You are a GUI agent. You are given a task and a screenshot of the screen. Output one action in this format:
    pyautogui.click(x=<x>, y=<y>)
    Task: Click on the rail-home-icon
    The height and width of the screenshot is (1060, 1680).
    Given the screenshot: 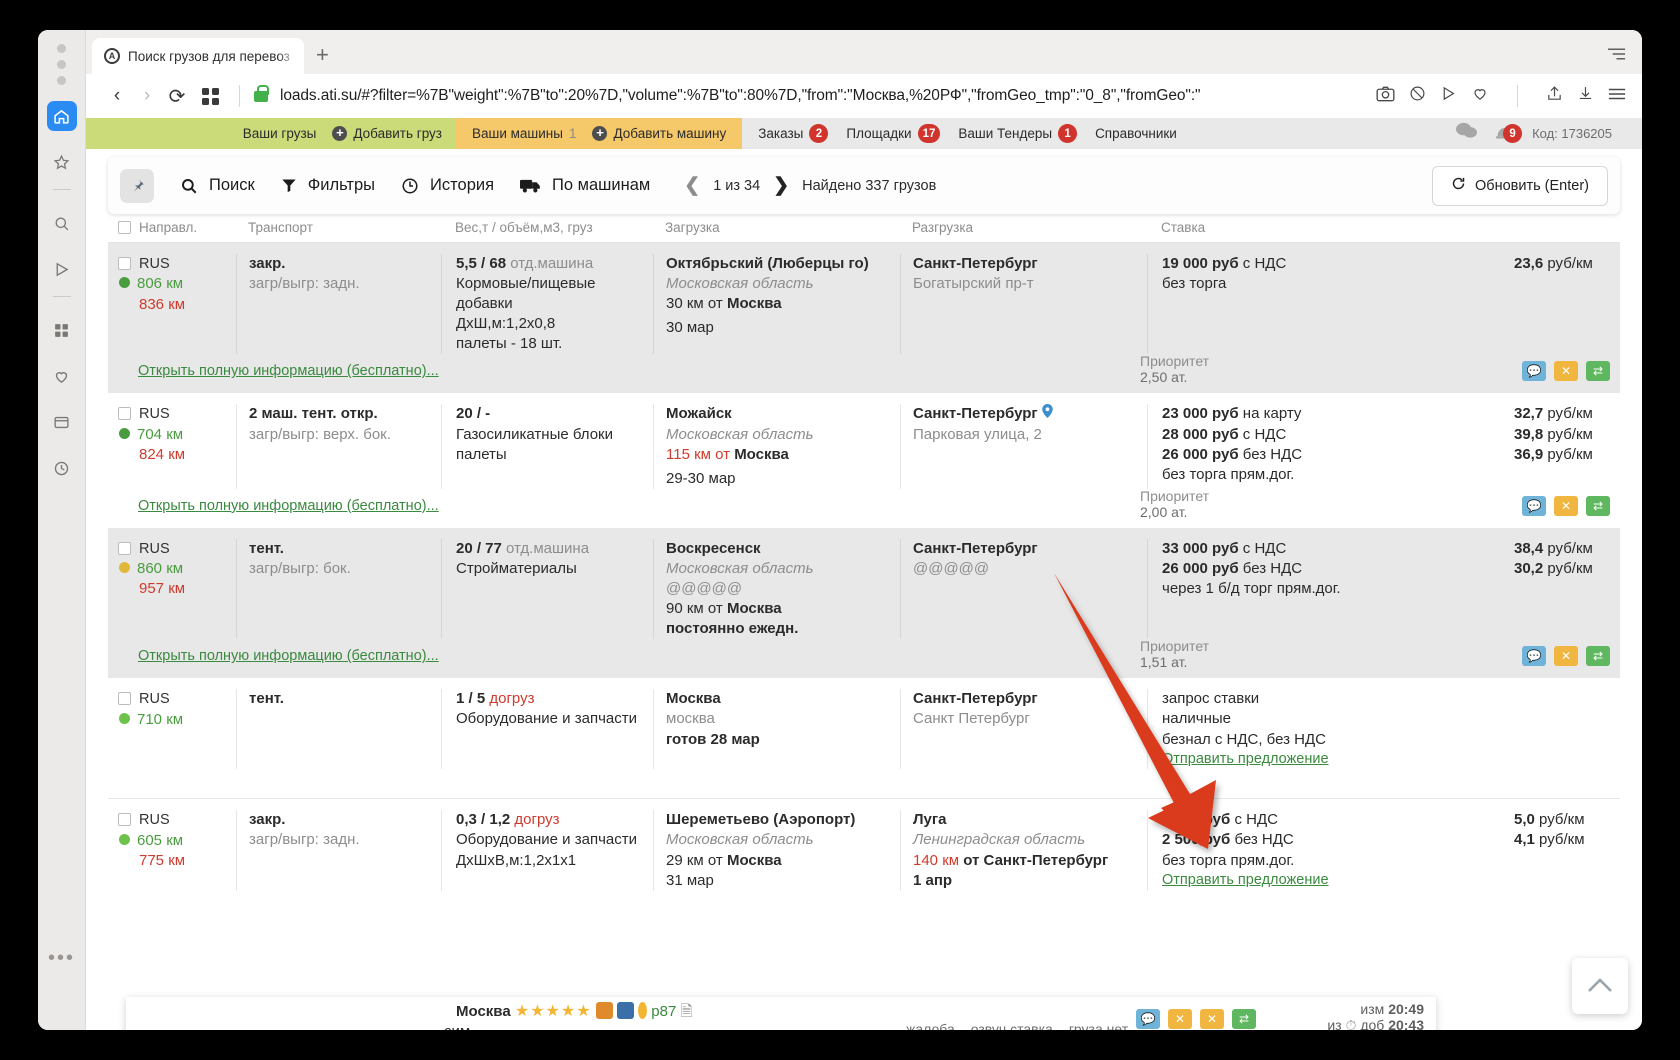 What is the action you would take?
    pyautogui.click(x=61, y=116)
    